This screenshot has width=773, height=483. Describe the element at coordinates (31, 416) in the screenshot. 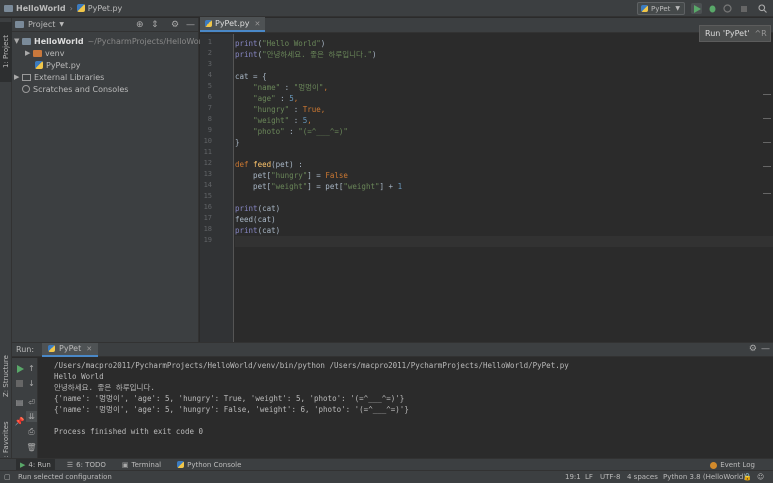

I see `scroll-to-end-icon: ⇊` at that location.